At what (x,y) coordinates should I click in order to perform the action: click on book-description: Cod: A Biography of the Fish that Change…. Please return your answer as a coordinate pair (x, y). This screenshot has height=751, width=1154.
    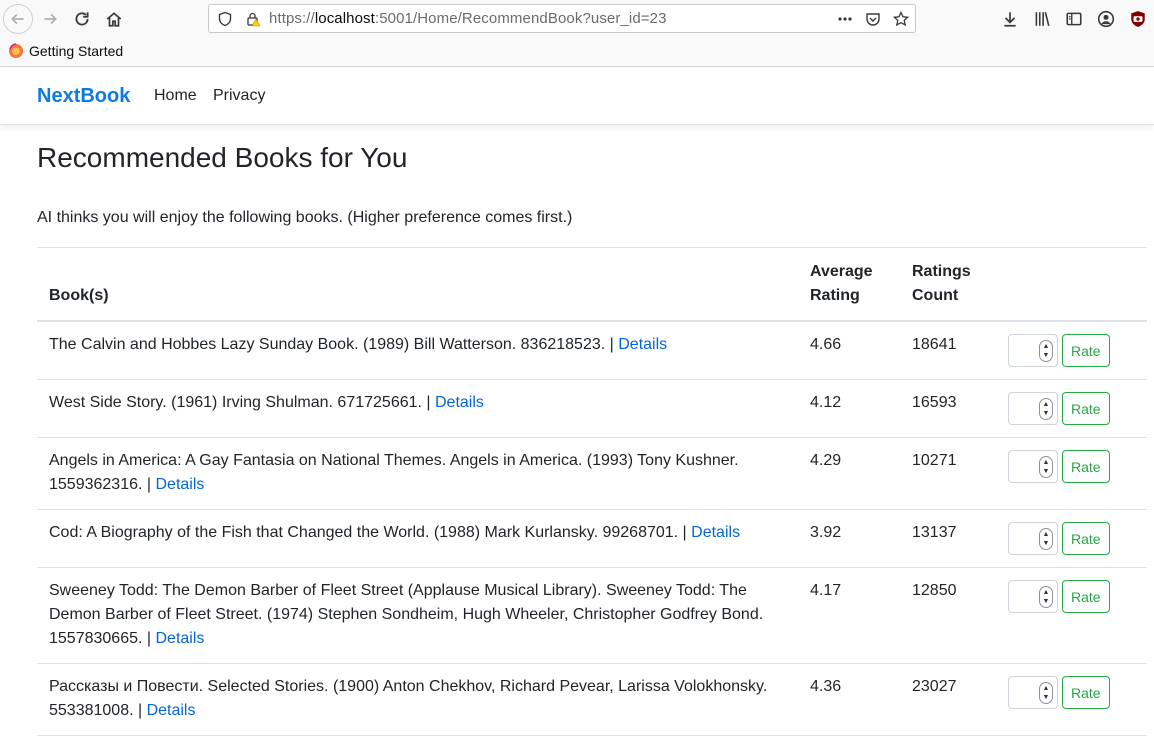
    Looking at the image, I should click on (370, 532).